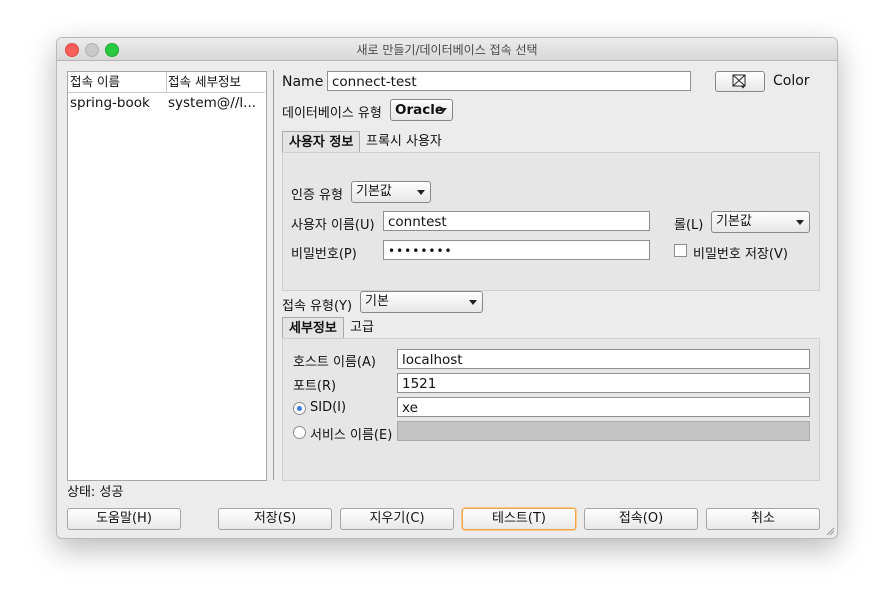 The width and height of the screenshot is (892, 612). I want to click on service-name-radio, so click(299, 432).